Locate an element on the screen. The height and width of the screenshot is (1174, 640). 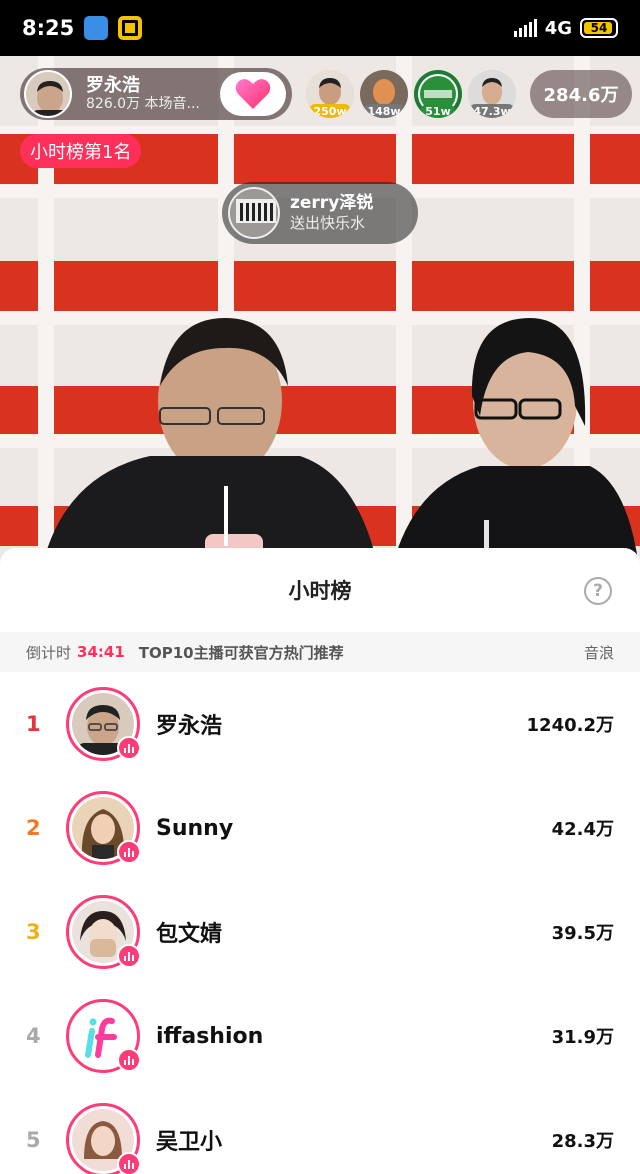
viewer-badge: 47.3w is located at coordinates (492, 111).